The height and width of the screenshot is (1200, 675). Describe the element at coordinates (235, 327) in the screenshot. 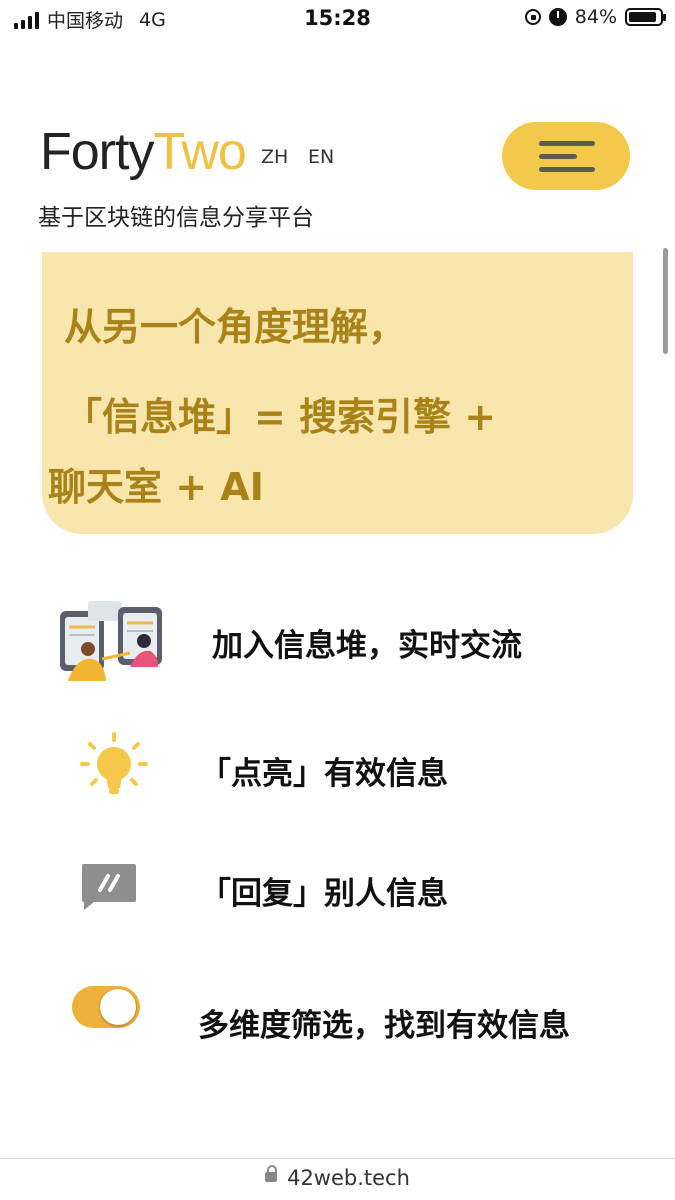

I see `banner-line-1: 从另一个角度理解，` at that location.